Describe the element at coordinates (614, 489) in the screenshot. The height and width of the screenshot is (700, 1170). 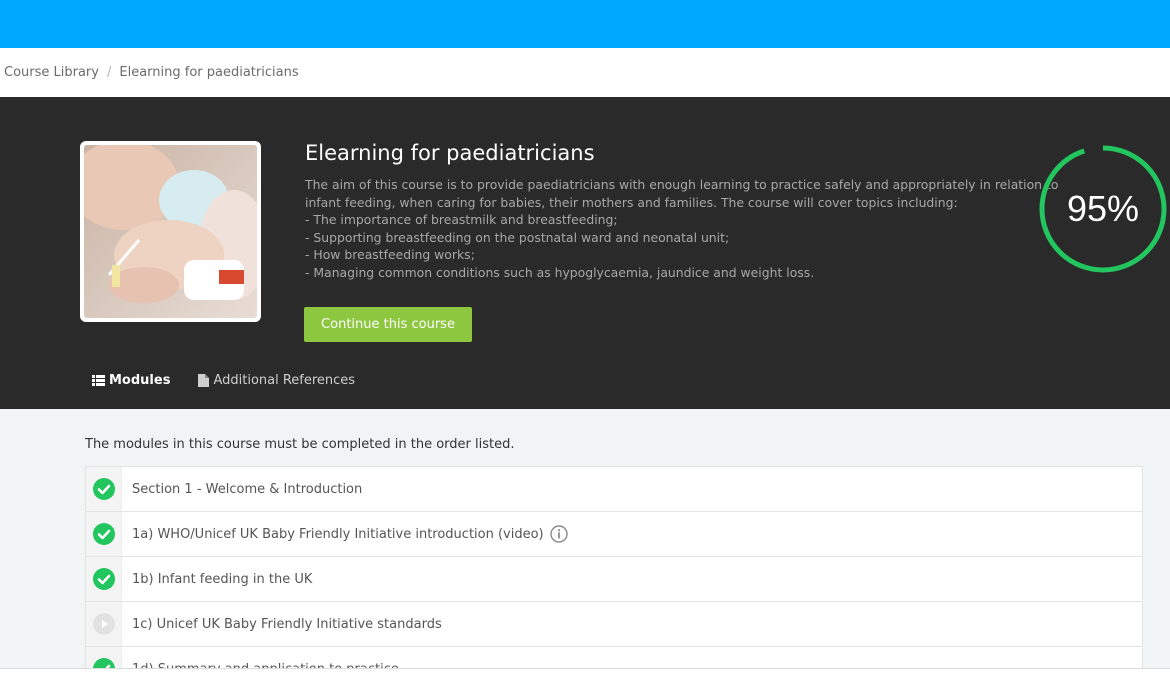
I see `module-item: Section 1 - Welcome & Introduction` at that location.